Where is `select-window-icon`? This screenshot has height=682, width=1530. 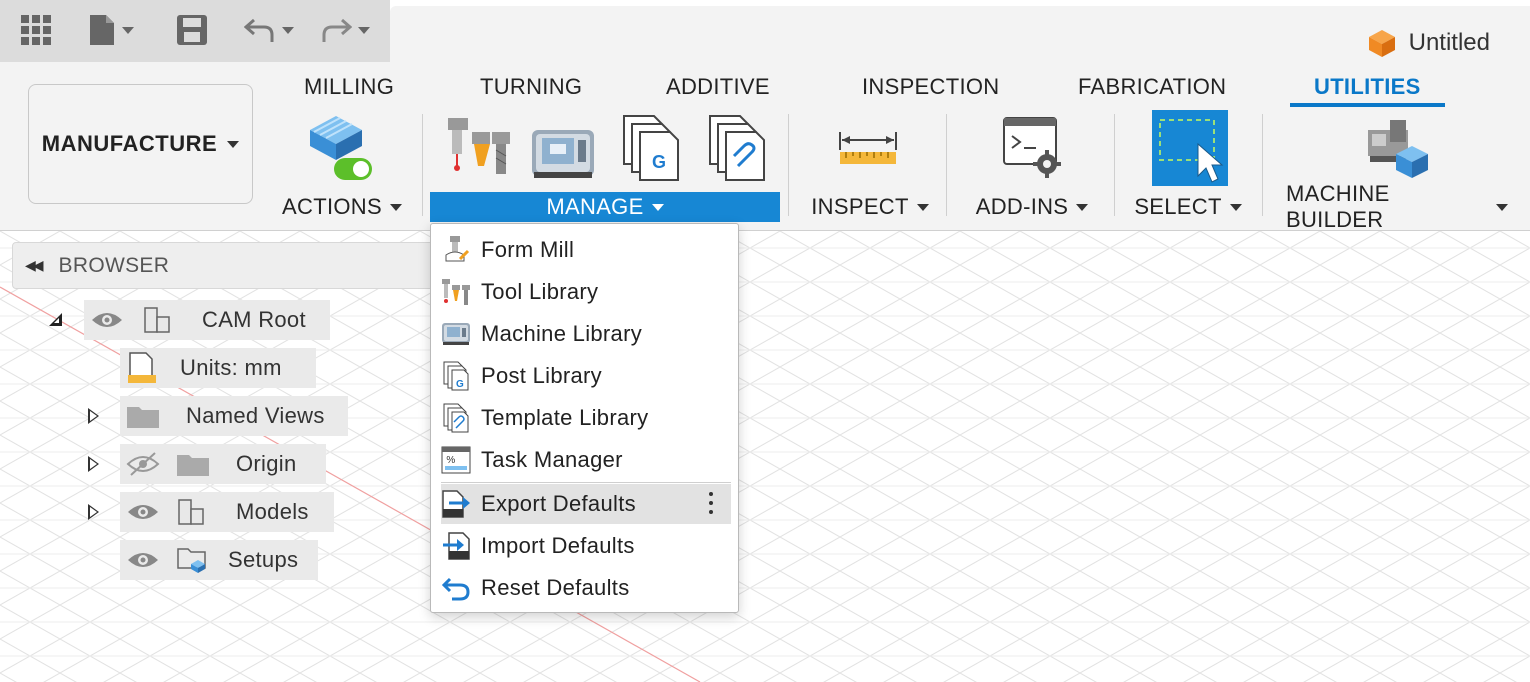 select-window-icon is located at coordinates (1190, 150).